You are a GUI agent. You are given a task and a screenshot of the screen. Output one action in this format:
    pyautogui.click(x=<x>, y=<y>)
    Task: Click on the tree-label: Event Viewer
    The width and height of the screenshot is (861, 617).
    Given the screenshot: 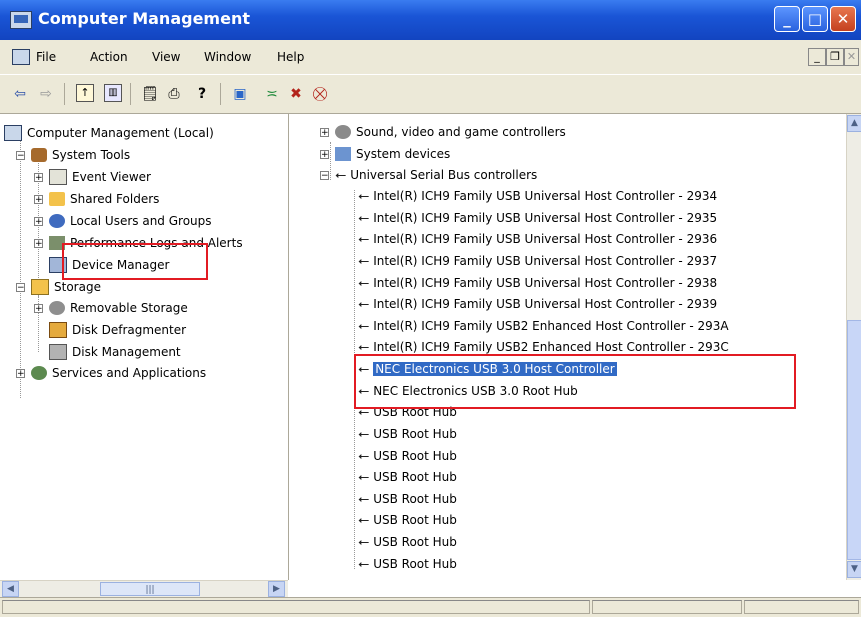 What is the action you would take?
    pyautogui.click(x=111, y=177)
    